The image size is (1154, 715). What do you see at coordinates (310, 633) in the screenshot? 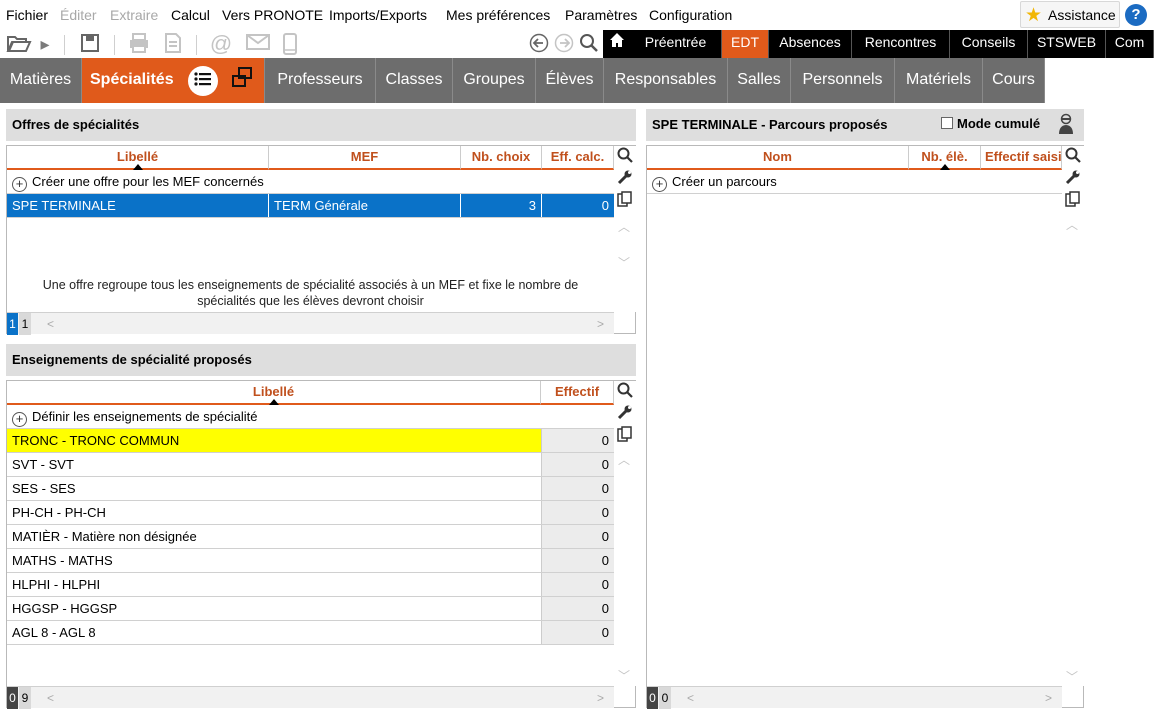
I see `table-row: AGL 8 - AGL 8 0` at bounding box center [310, 633].